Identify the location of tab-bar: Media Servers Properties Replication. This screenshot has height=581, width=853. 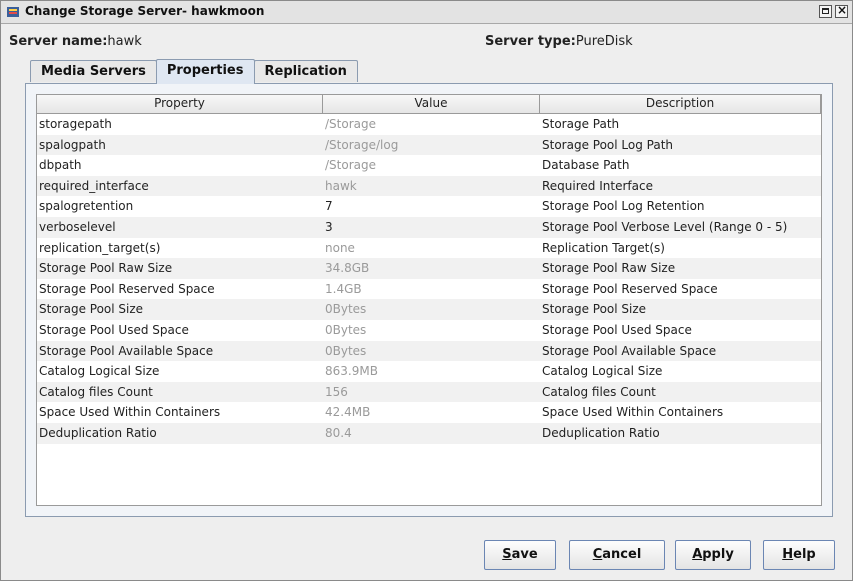
(194, 71).